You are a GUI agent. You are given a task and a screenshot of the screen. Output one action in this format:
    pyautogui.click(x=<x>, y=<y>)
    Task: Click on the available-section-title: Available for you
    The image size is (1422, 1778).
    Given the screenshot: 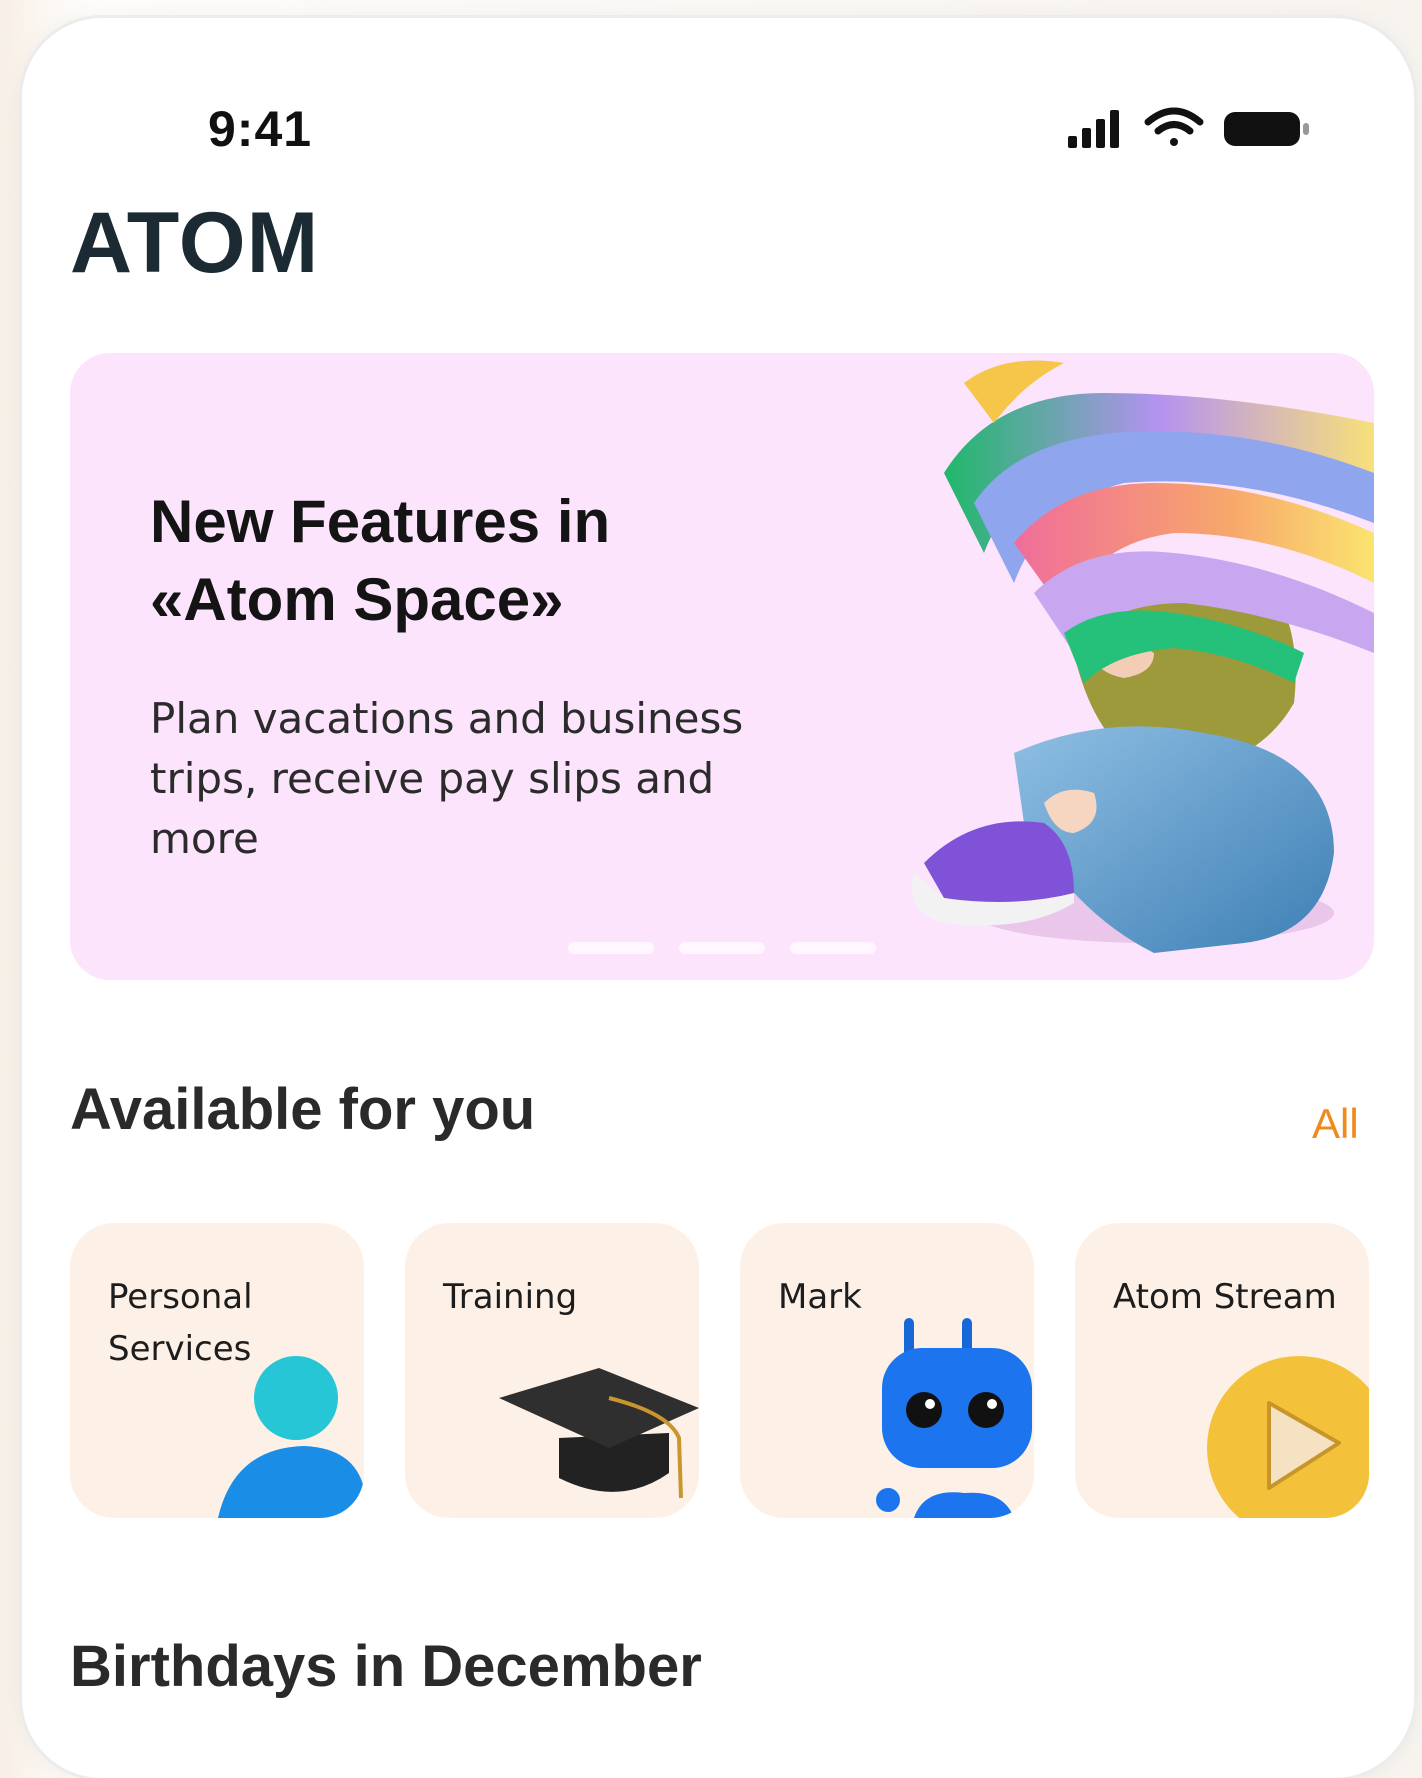 What is the action you would take?
    pyautogui.click(x=303, y=1109)
    